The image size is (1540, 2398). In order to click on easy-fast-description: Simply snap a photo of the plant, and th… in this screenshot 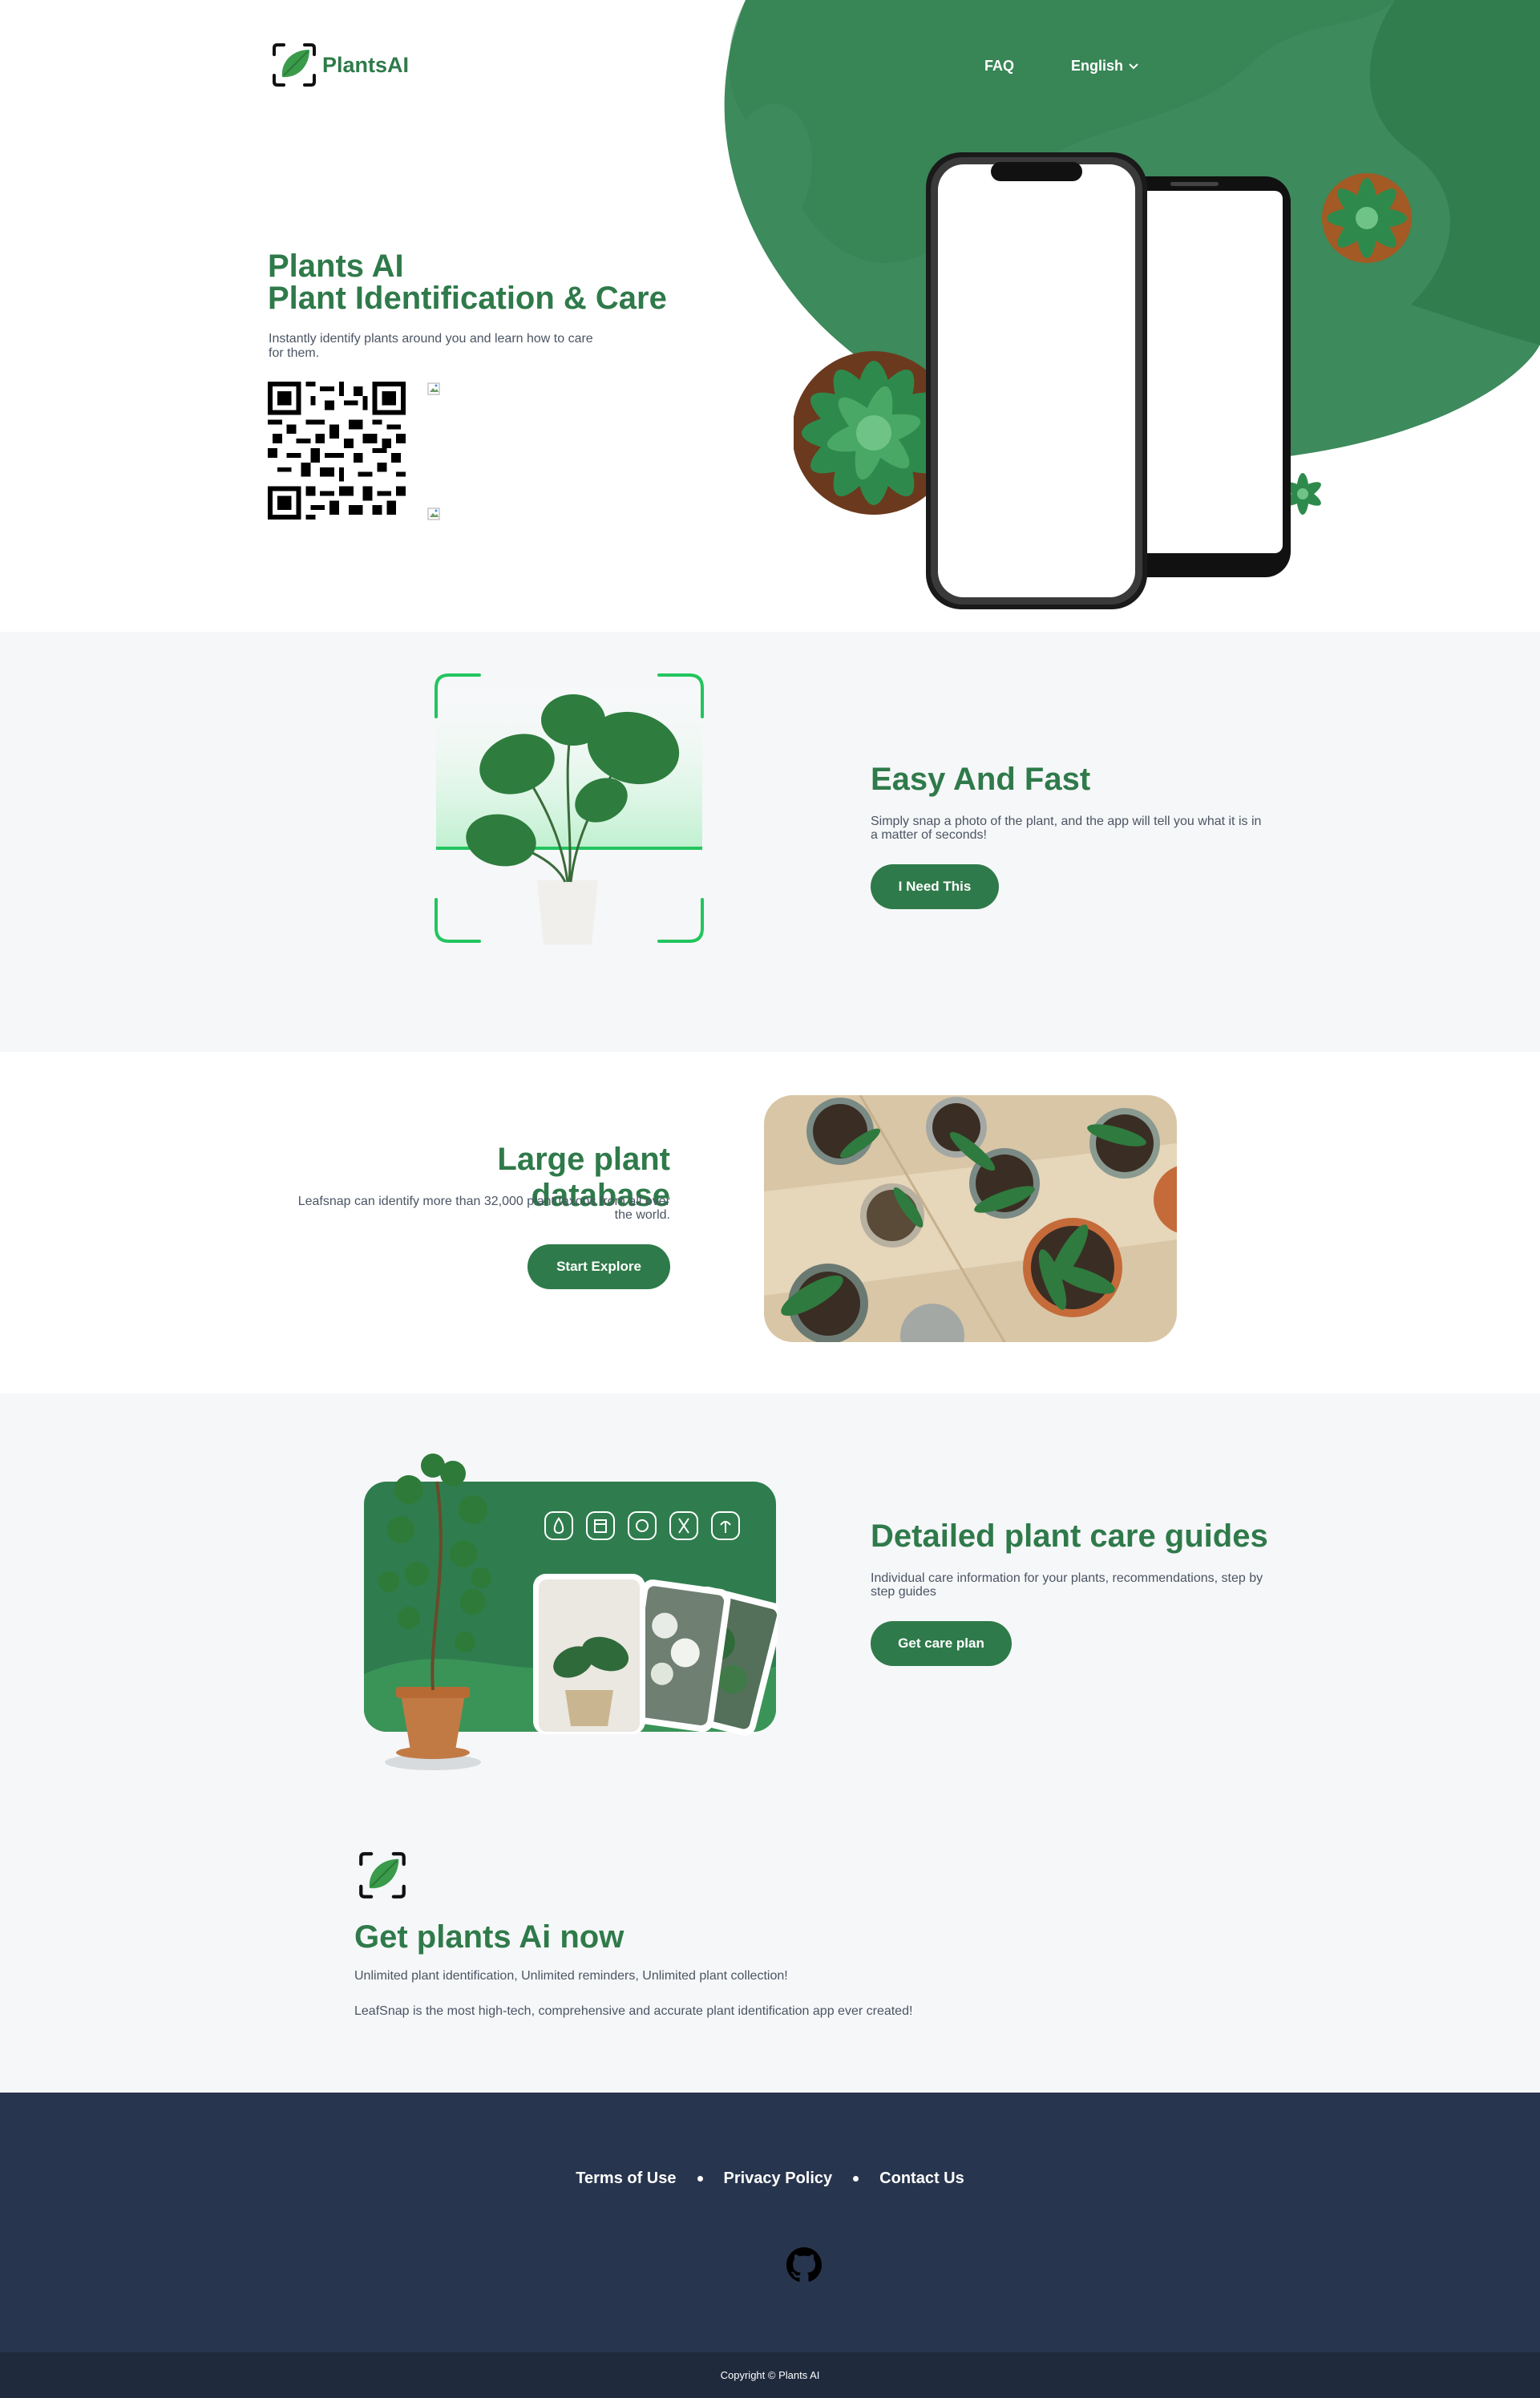, I will do `click(1067, 829)`.